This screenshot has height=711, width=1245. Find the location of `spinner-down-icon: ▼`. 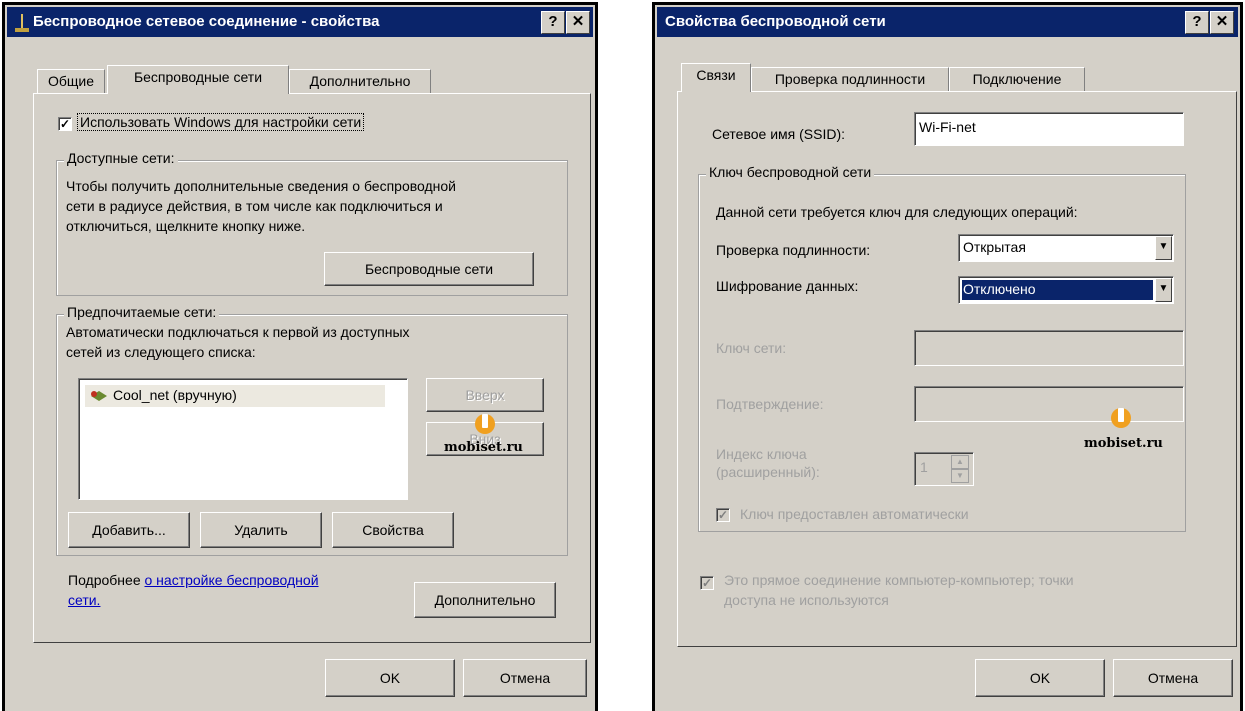

spinner-down-icon: ▼ is located at coordinates (960, 476).